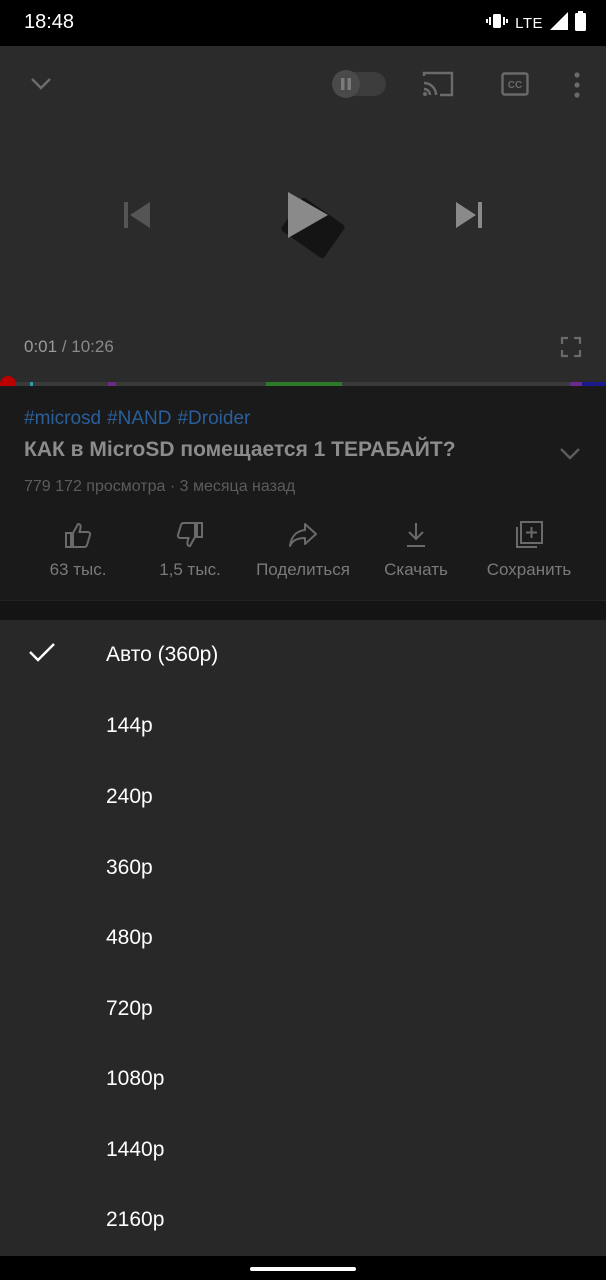  I want to click on download-icon, so click(416, 535).